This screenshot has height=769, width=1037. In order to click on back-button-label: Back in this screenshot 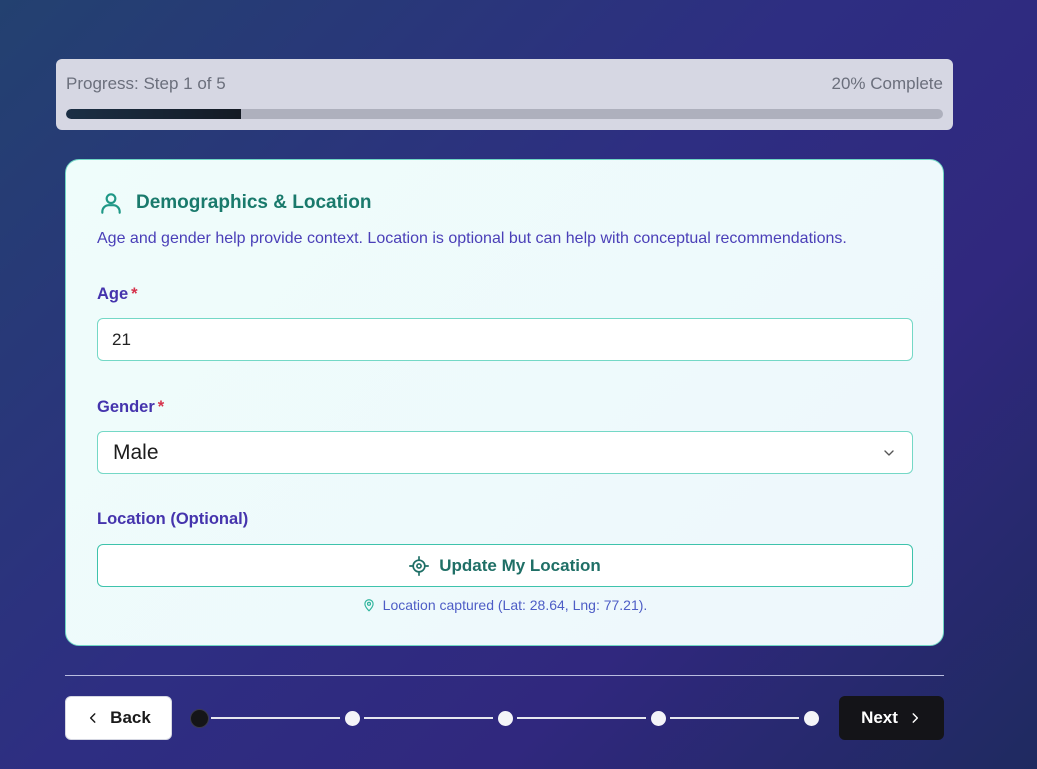, I will do `click(130, 717)`.